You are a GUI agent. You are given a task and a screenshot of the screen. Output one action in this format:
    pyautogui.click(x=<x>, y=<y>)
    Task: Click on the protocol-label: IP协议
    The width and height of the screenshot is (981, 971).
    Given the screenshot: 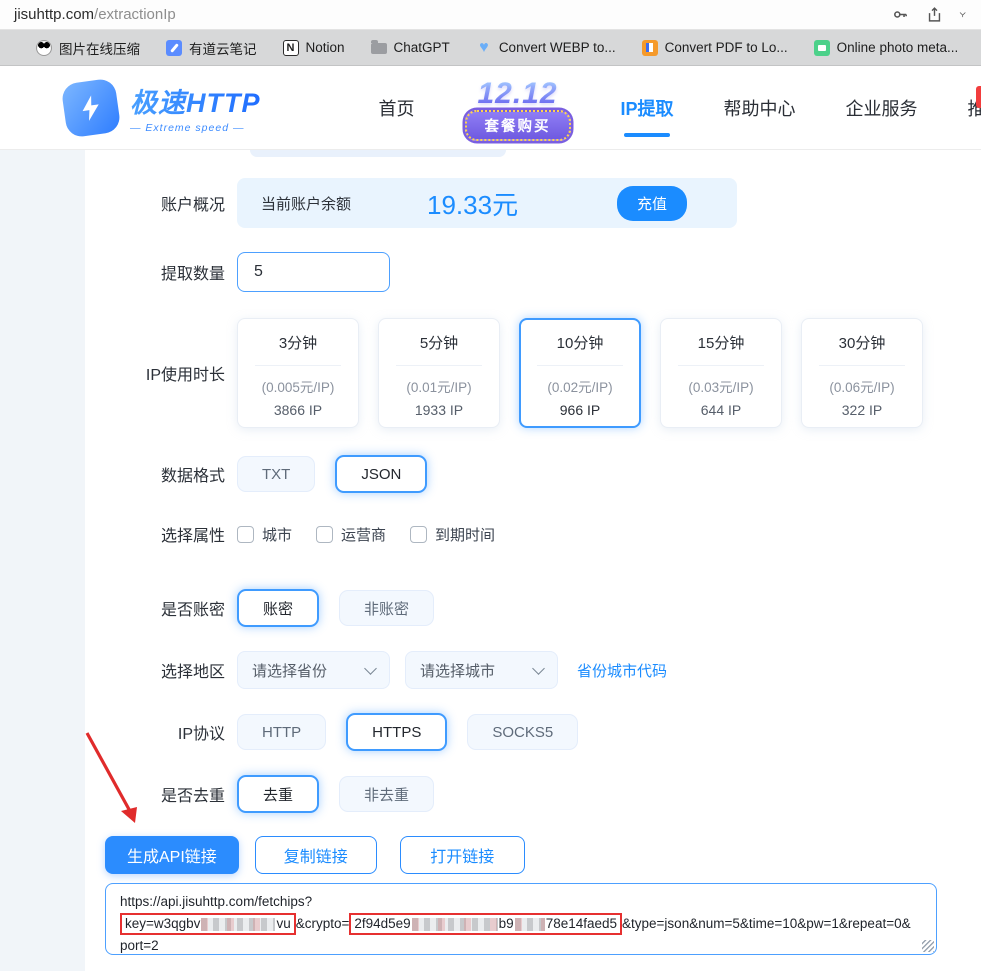 What is the action you would take?
    pyautogui.click(x=201, y=734)
    